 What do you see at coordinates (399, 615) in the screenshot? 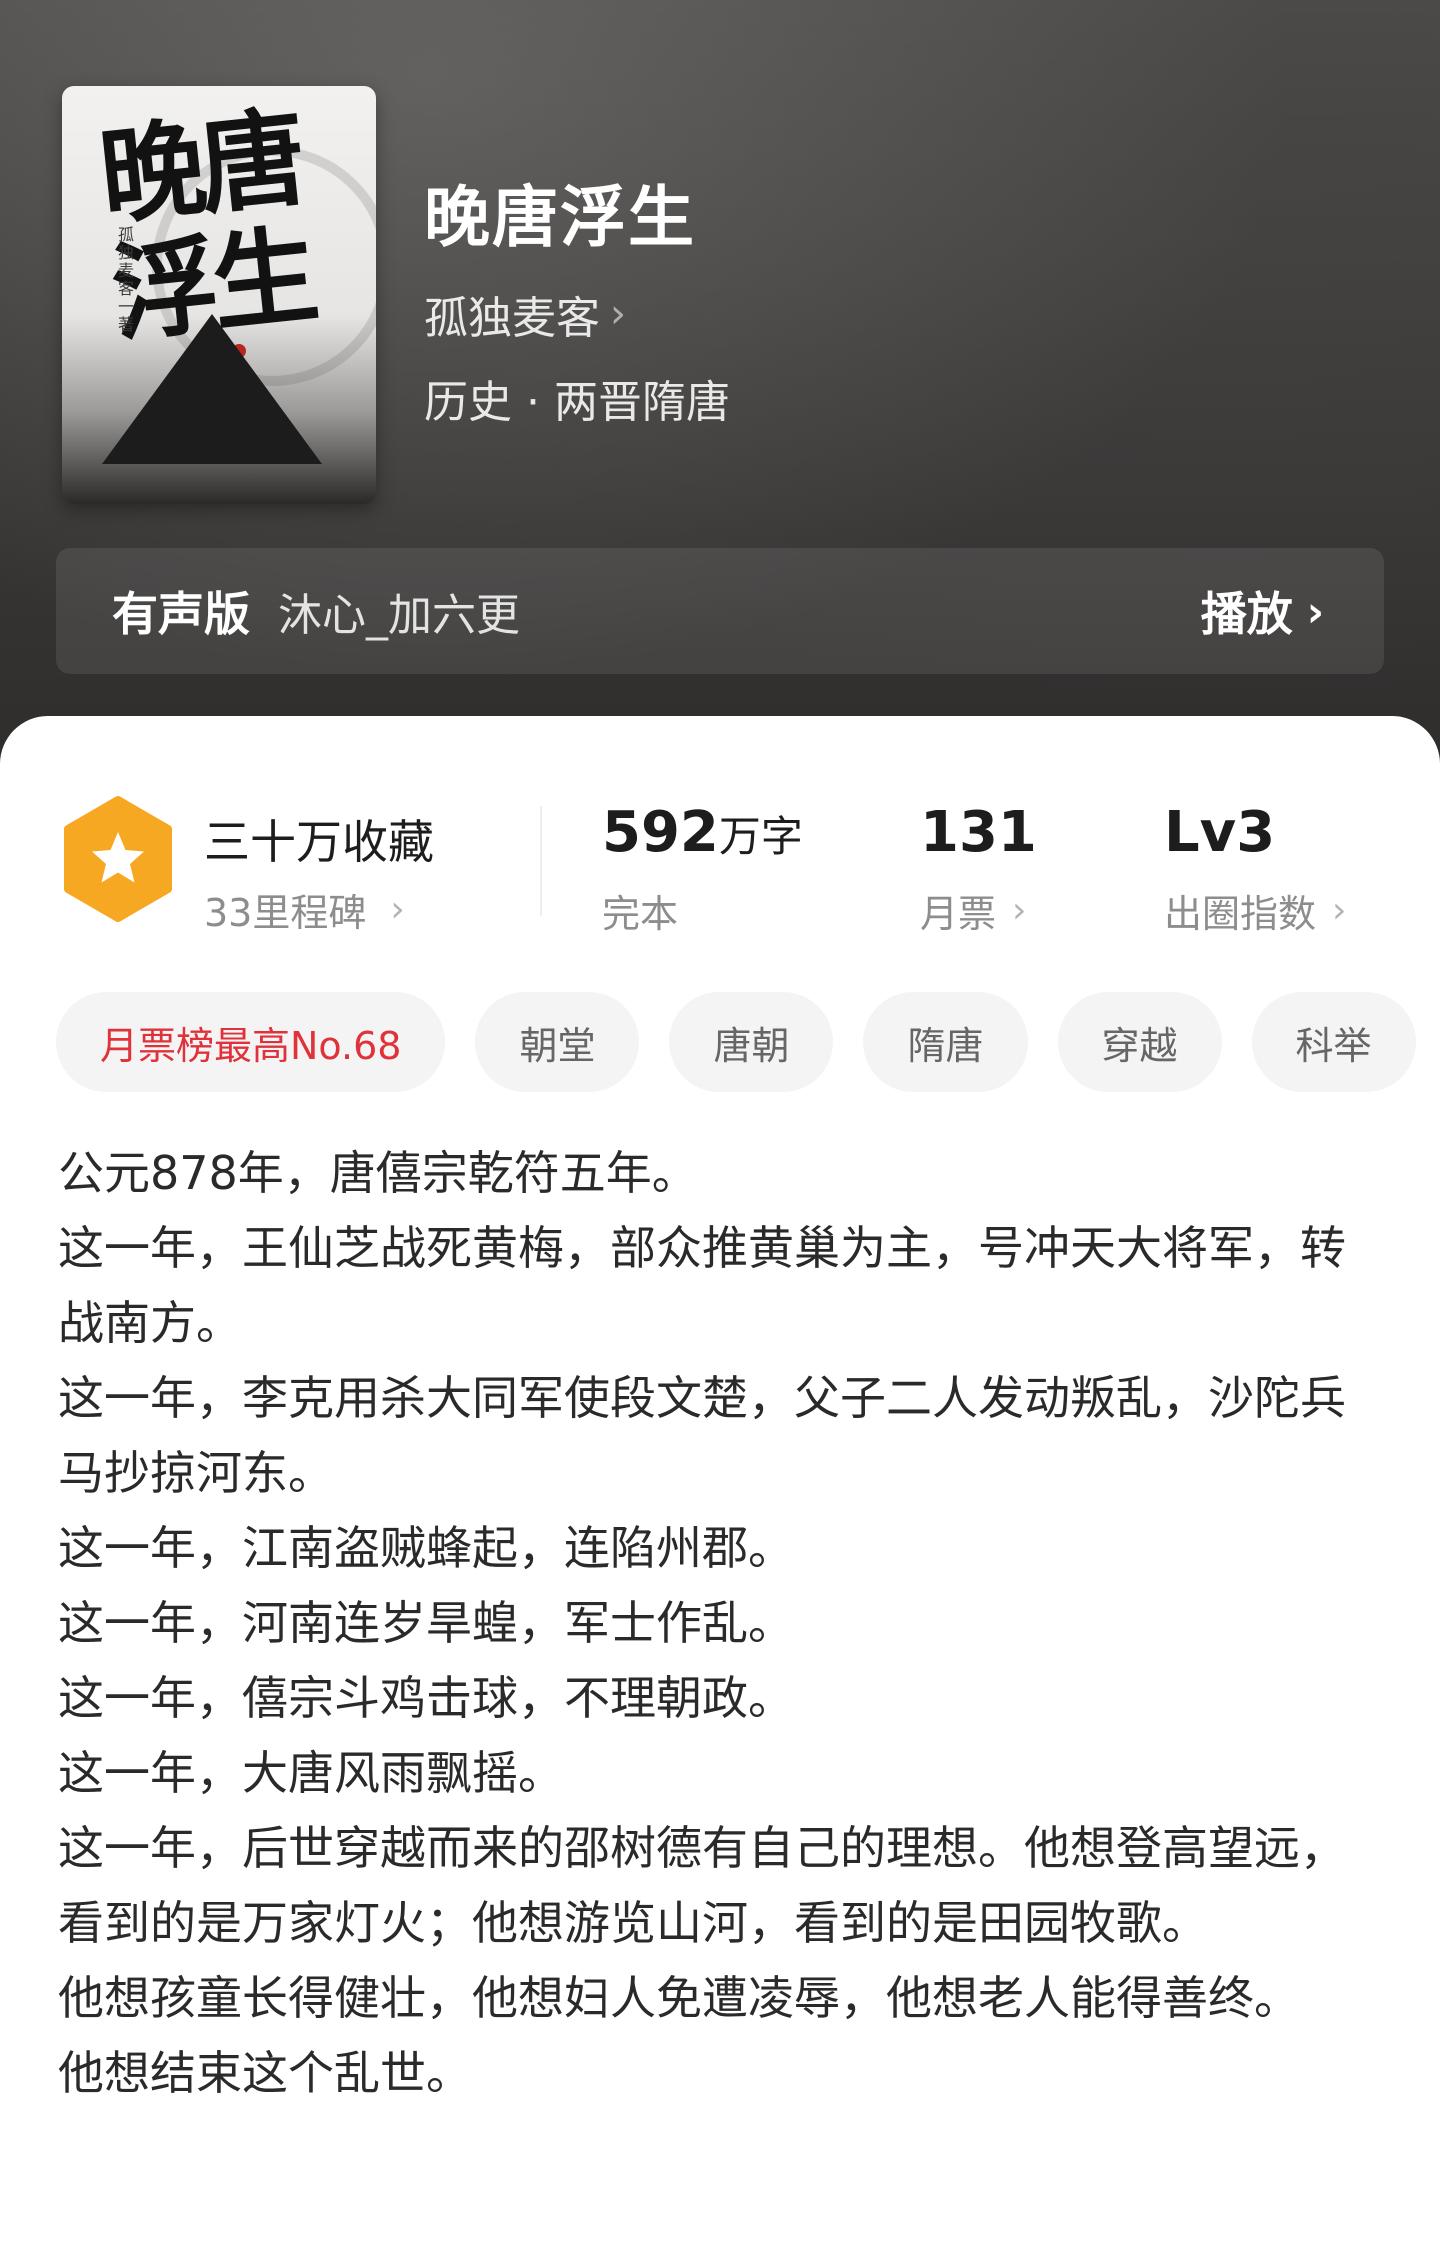
I see `audio-narrator: 沐心_加六更` at bounding box center [399, 615].